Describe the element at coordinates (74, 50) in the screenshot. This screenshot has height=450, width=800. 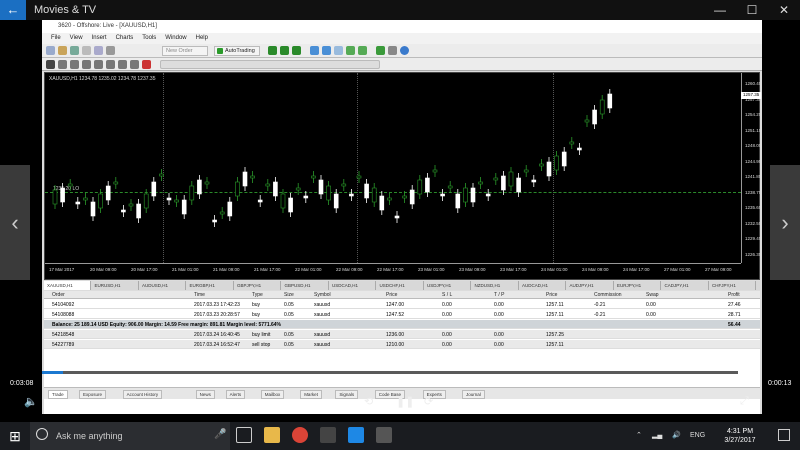
I see `market-watch-icon` at that location.